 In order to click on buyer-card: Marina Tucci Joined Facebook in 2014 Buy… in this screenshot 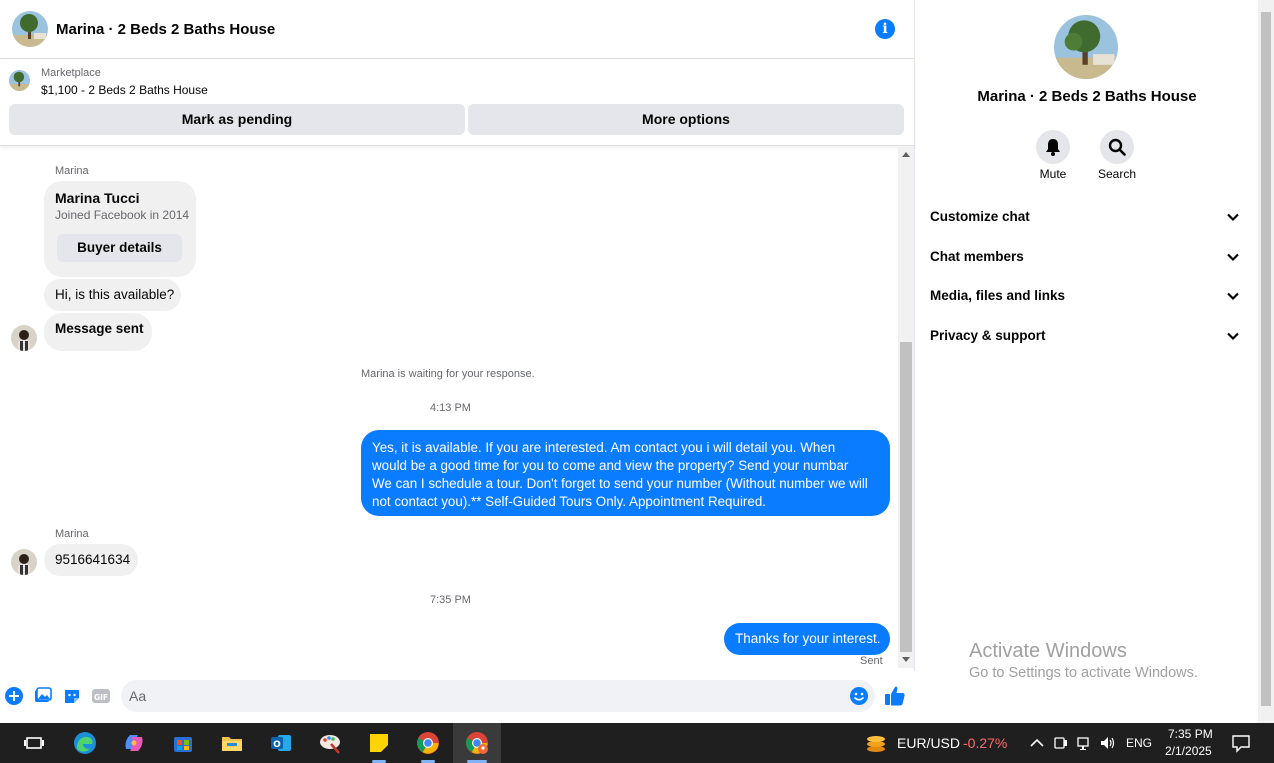, I will do `click(120, 229)`.